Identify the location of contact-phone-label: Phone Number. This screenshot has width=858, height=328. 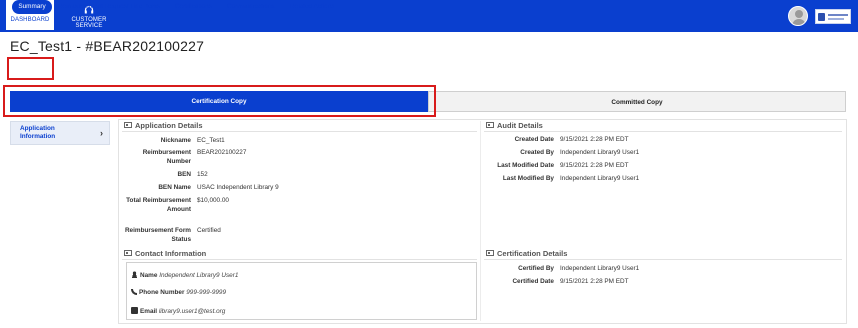
(162, 292).